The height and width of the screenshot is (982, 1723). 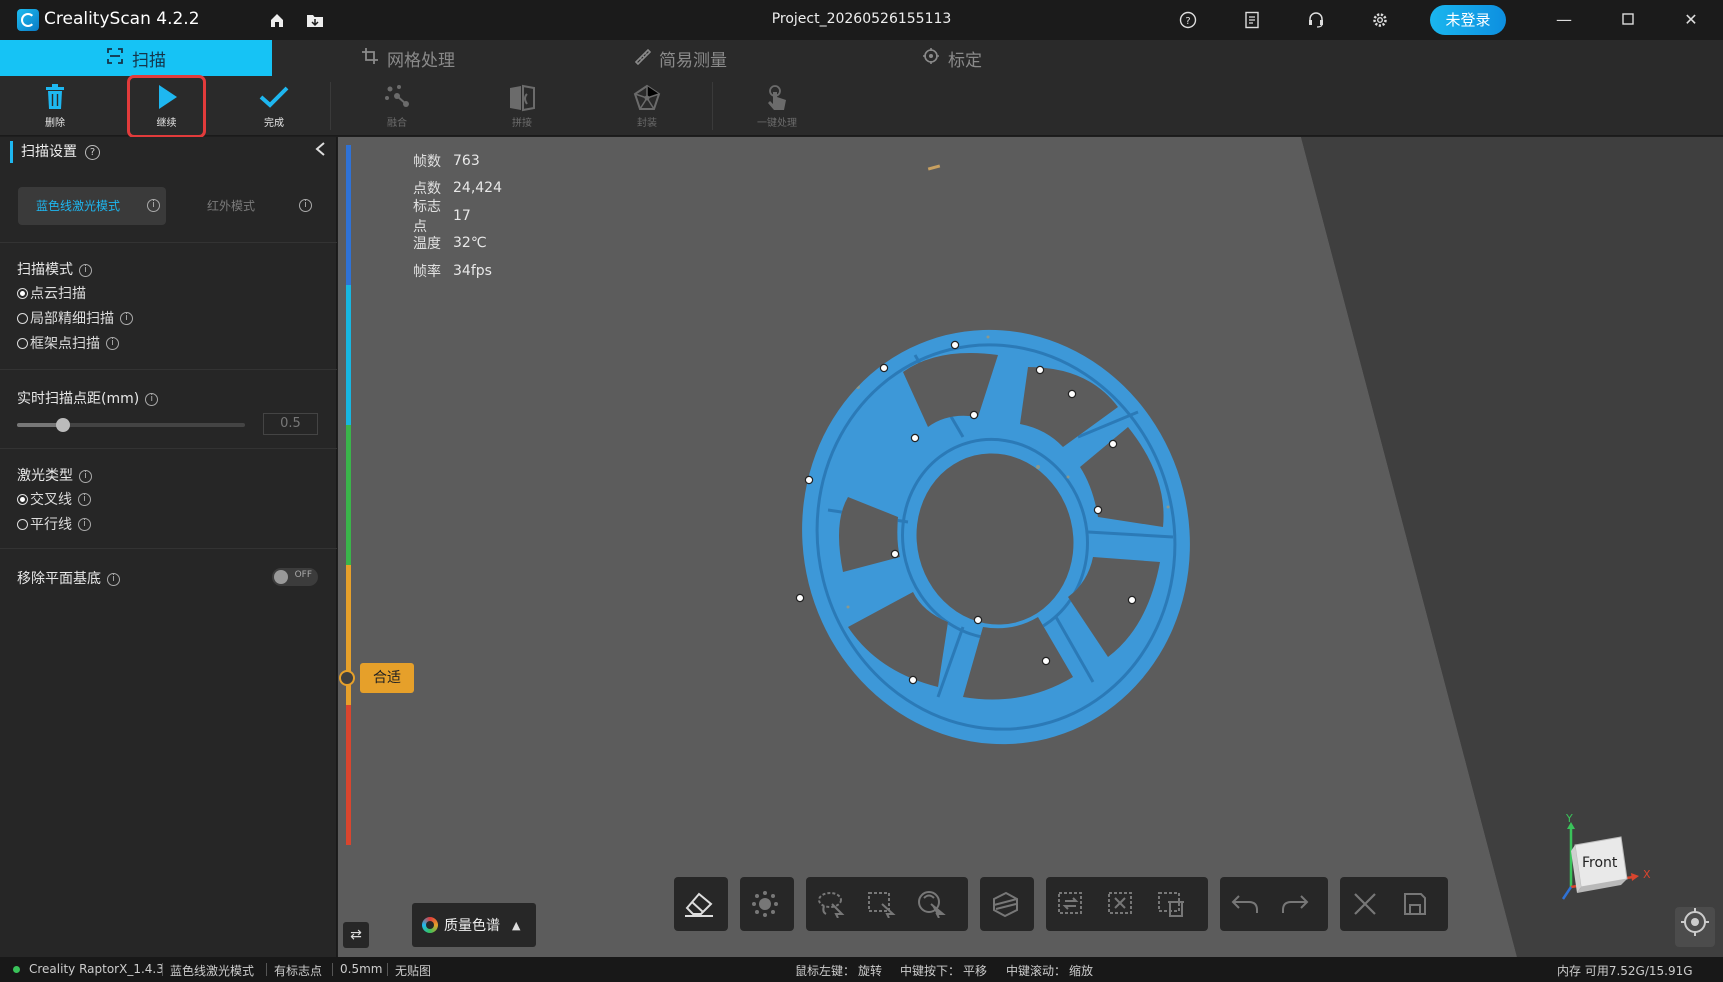 What do you see at coordinates (975, 971) in the screenshot?
I see `hint-middle-value: 平移` at bounding box center [975, 971].